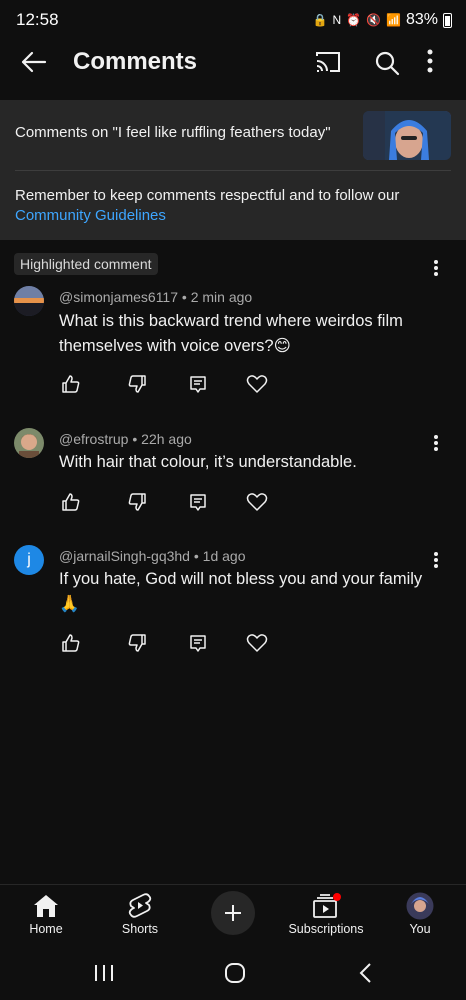 The height and width of the screenshot is (1000, 466). I want to click on sunset-avatar-image, so click(29, 301).